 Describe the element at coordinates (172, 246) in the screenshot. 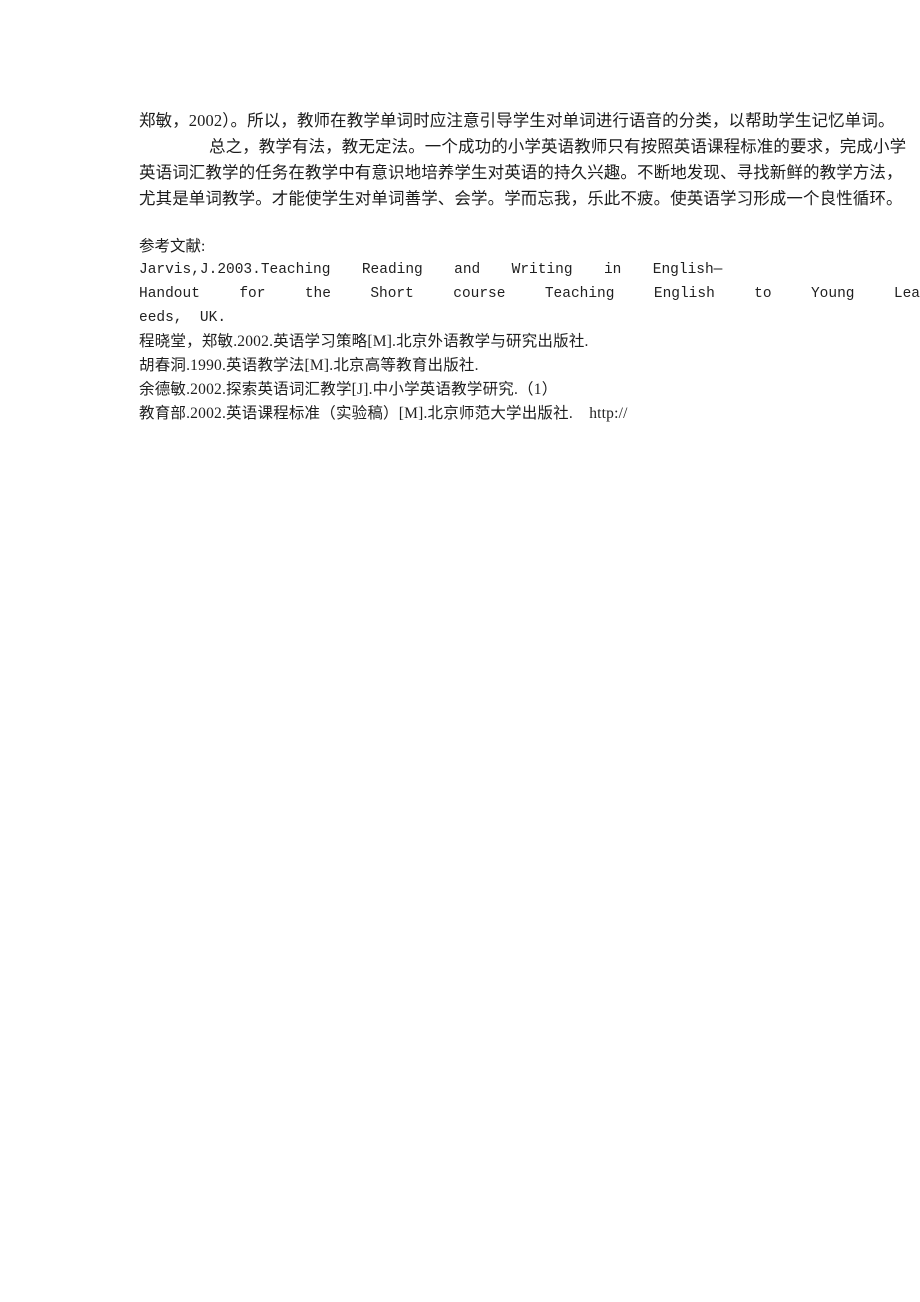

I see `references-heading: 参考文献:` at that location.